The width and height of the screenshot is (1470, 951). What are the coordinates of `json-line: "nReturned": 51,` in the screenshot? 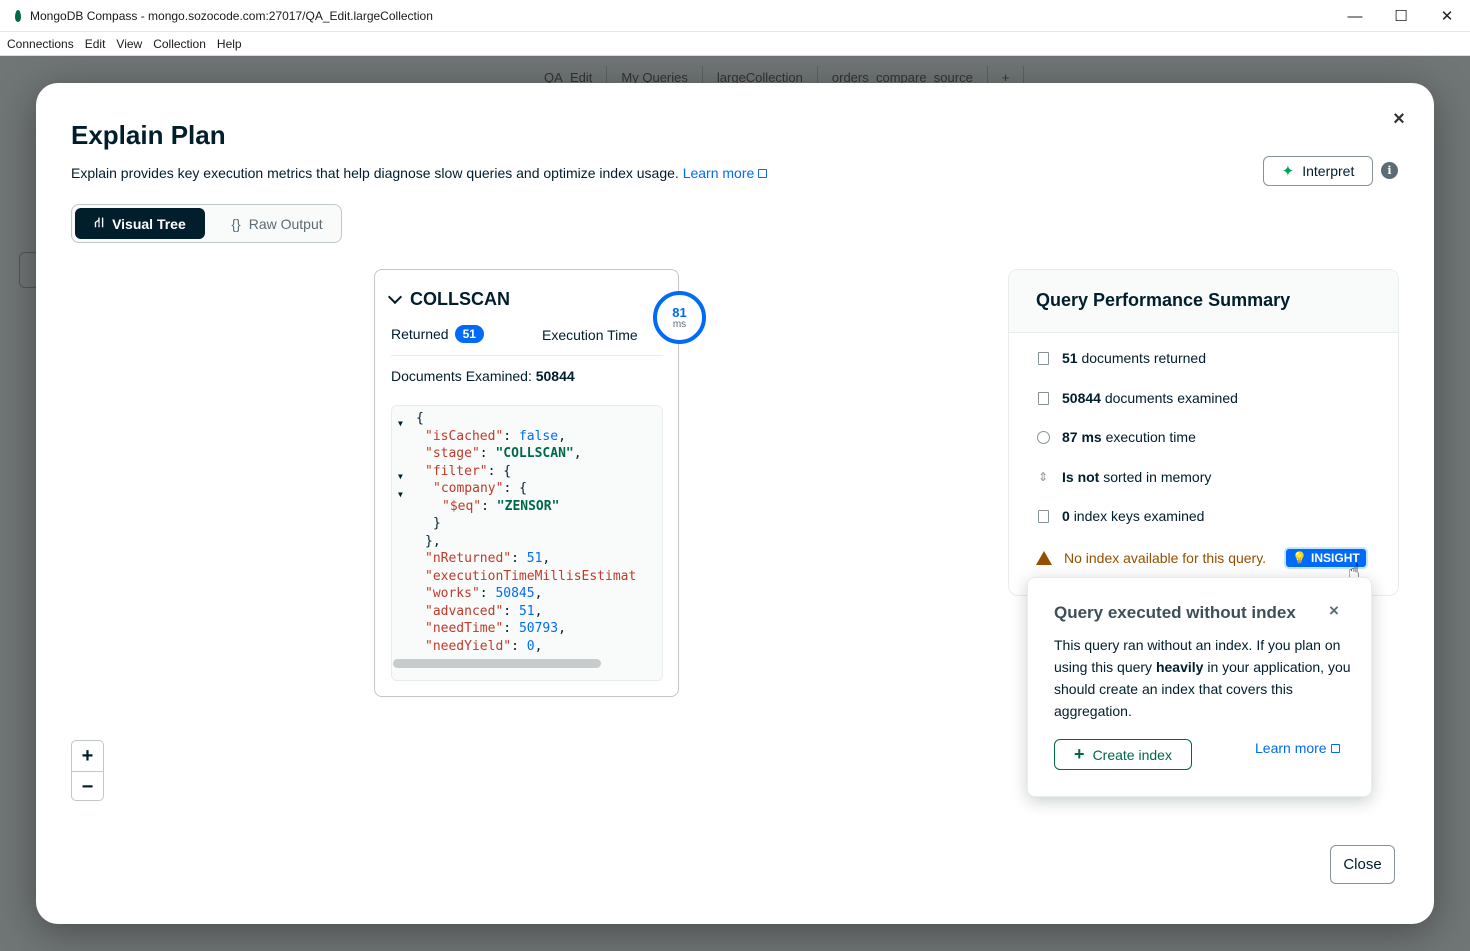 It's located at (488, 558).